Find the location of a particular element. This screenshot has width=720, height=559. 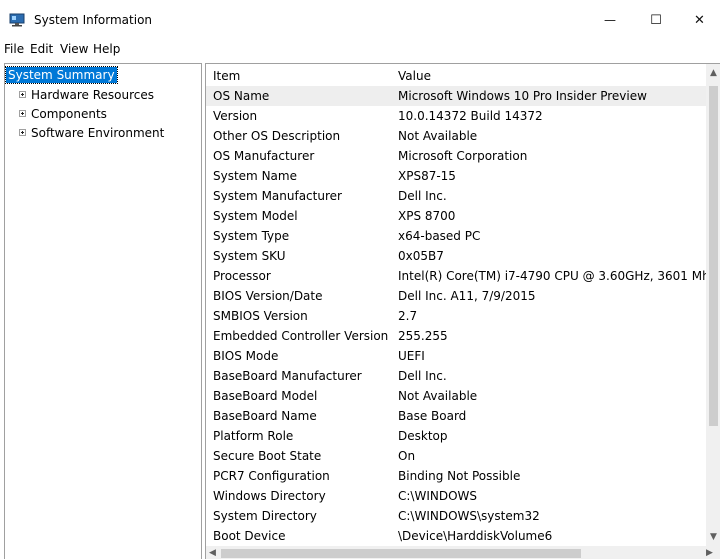

table-row: Version 10.0.14372 Build 14372 is located at coordinates (456, 116).